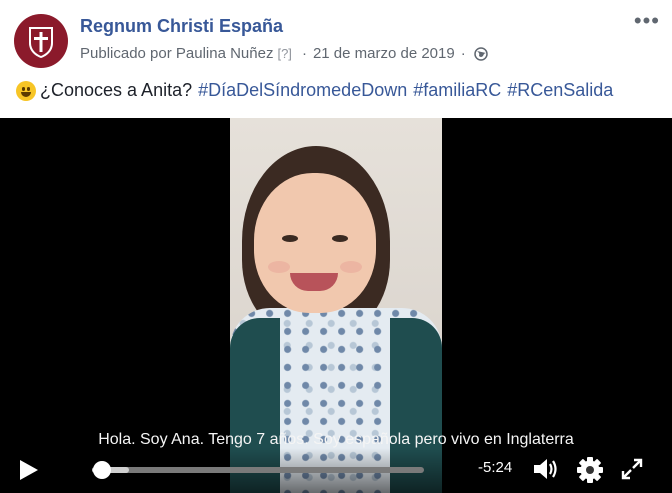 The width and height of the screenshot is (672, 493). What do you see at coordinates (560, 90) in the screenshot?
I see `hashtag-link: #RCenSalida` at bounding box center [560, 90].